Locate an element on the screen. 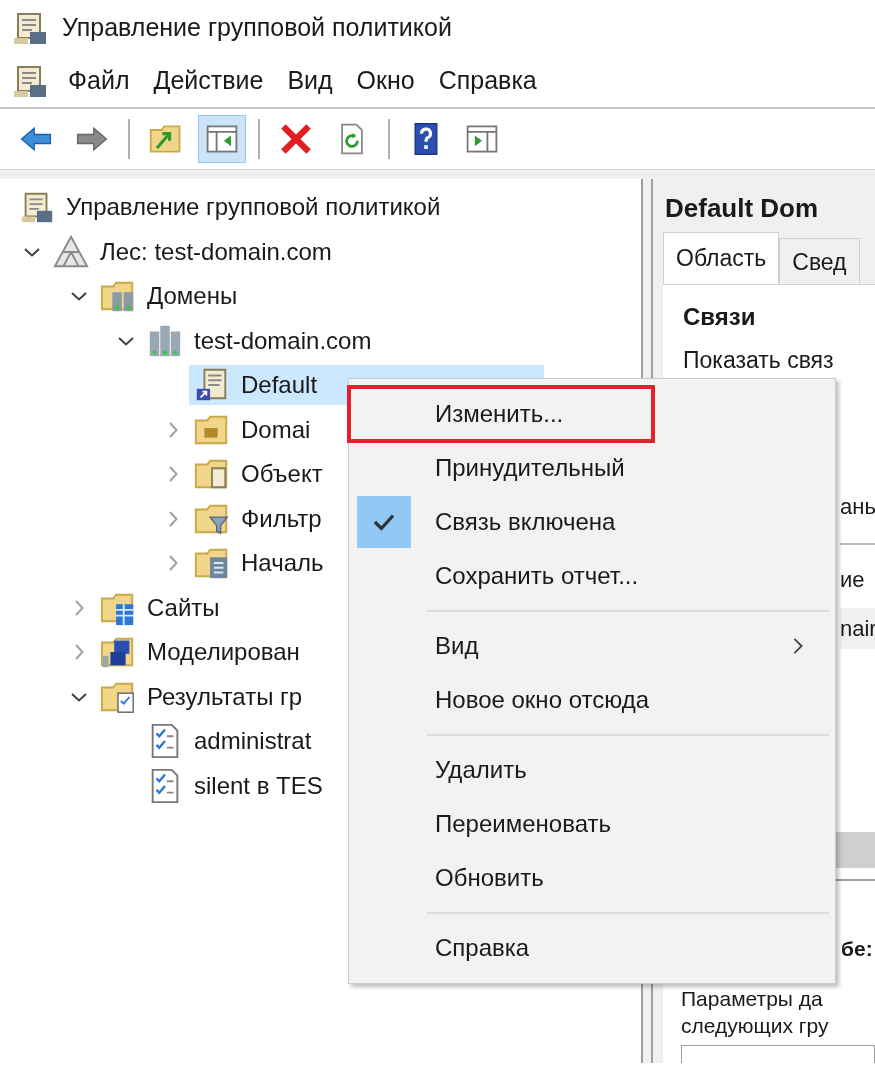  section-heading: Связи is located at coordinates (720, 317).